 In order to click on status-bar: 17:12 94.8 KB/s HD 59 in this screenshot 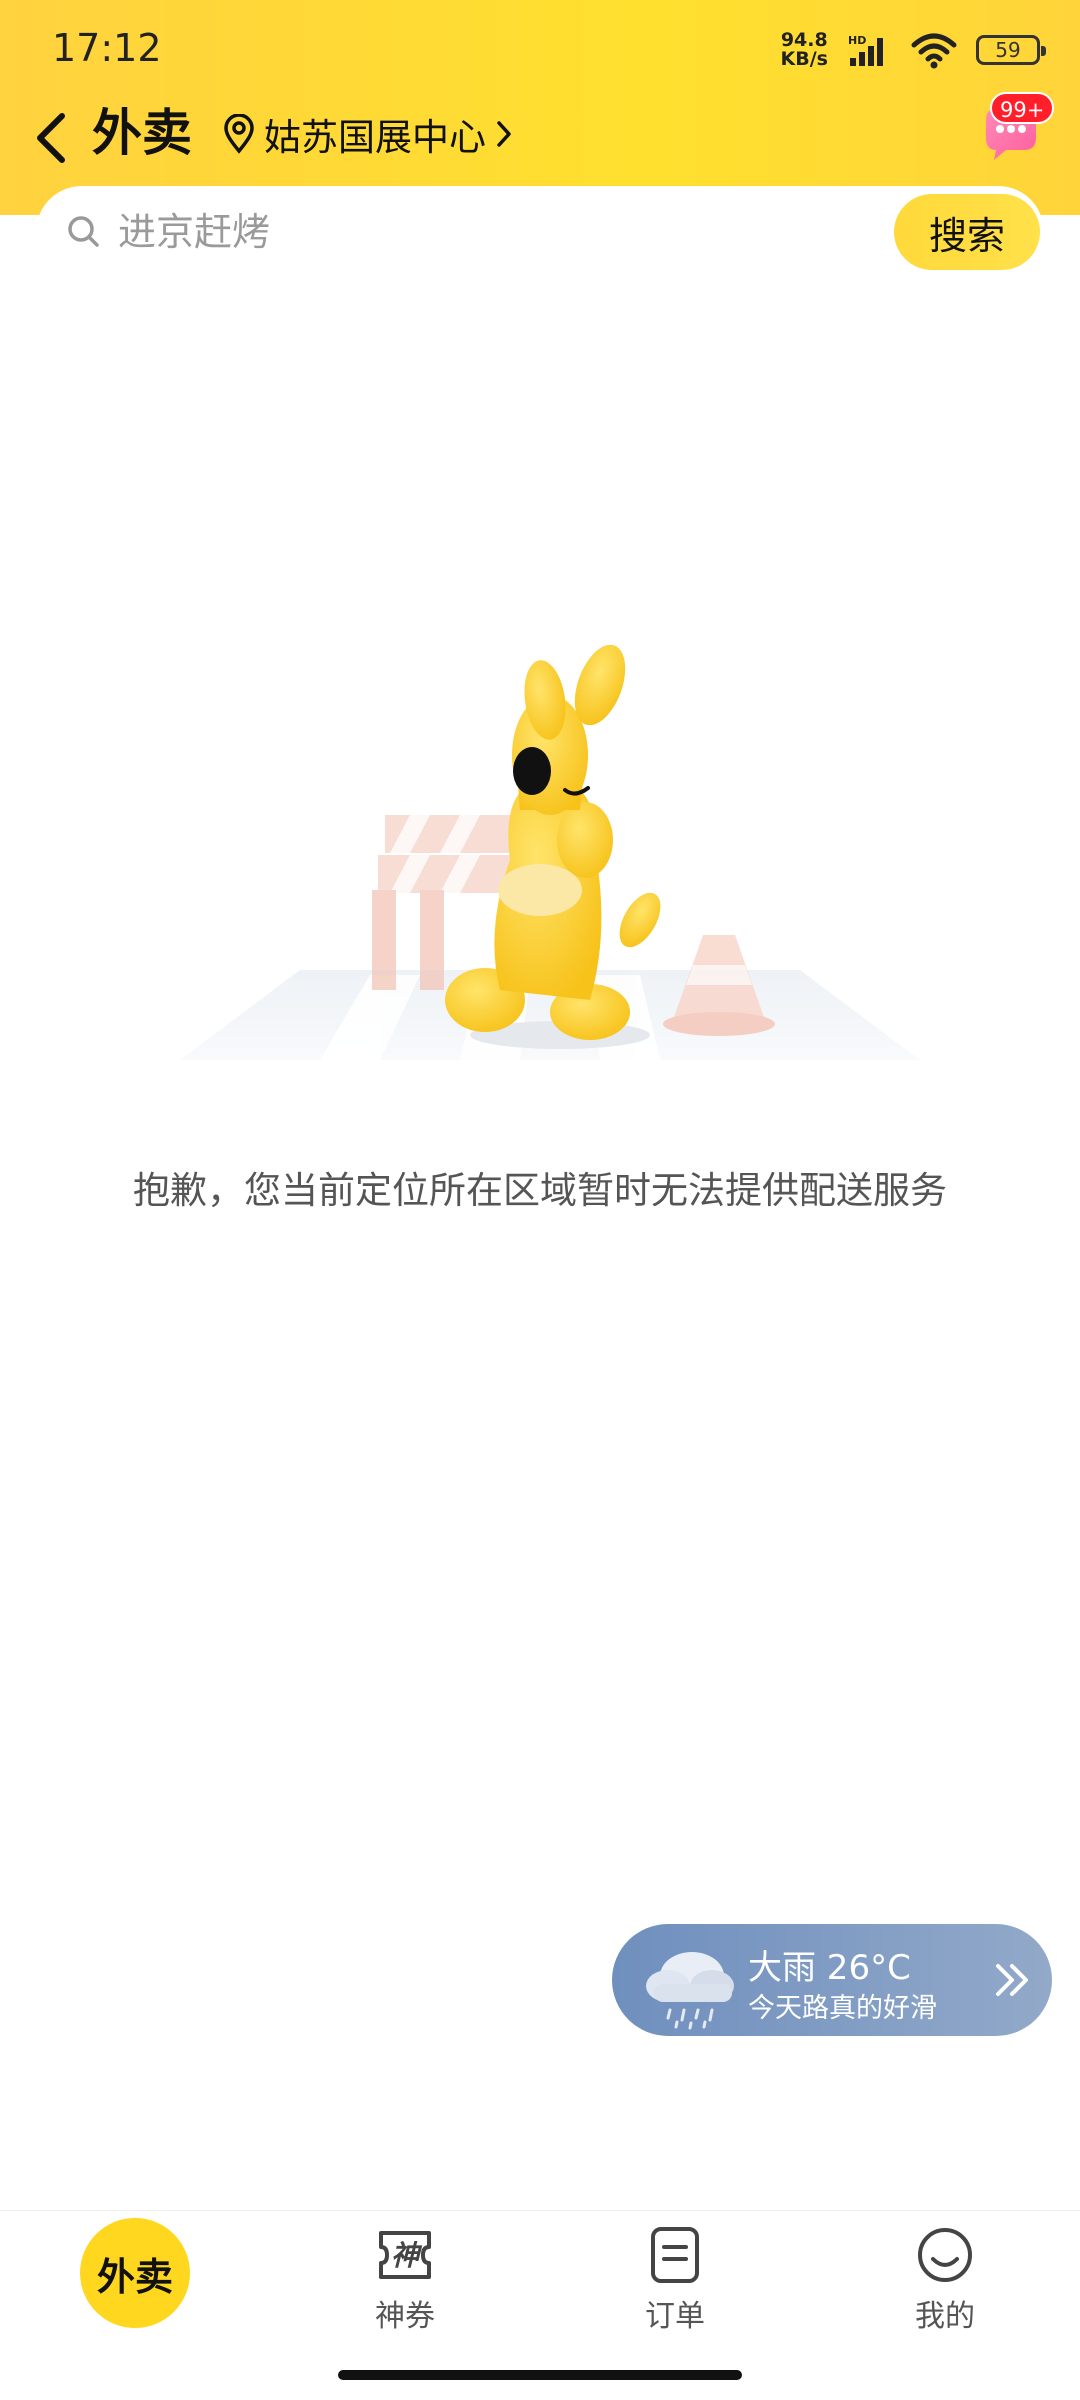, I will do `click(540, 49)`.